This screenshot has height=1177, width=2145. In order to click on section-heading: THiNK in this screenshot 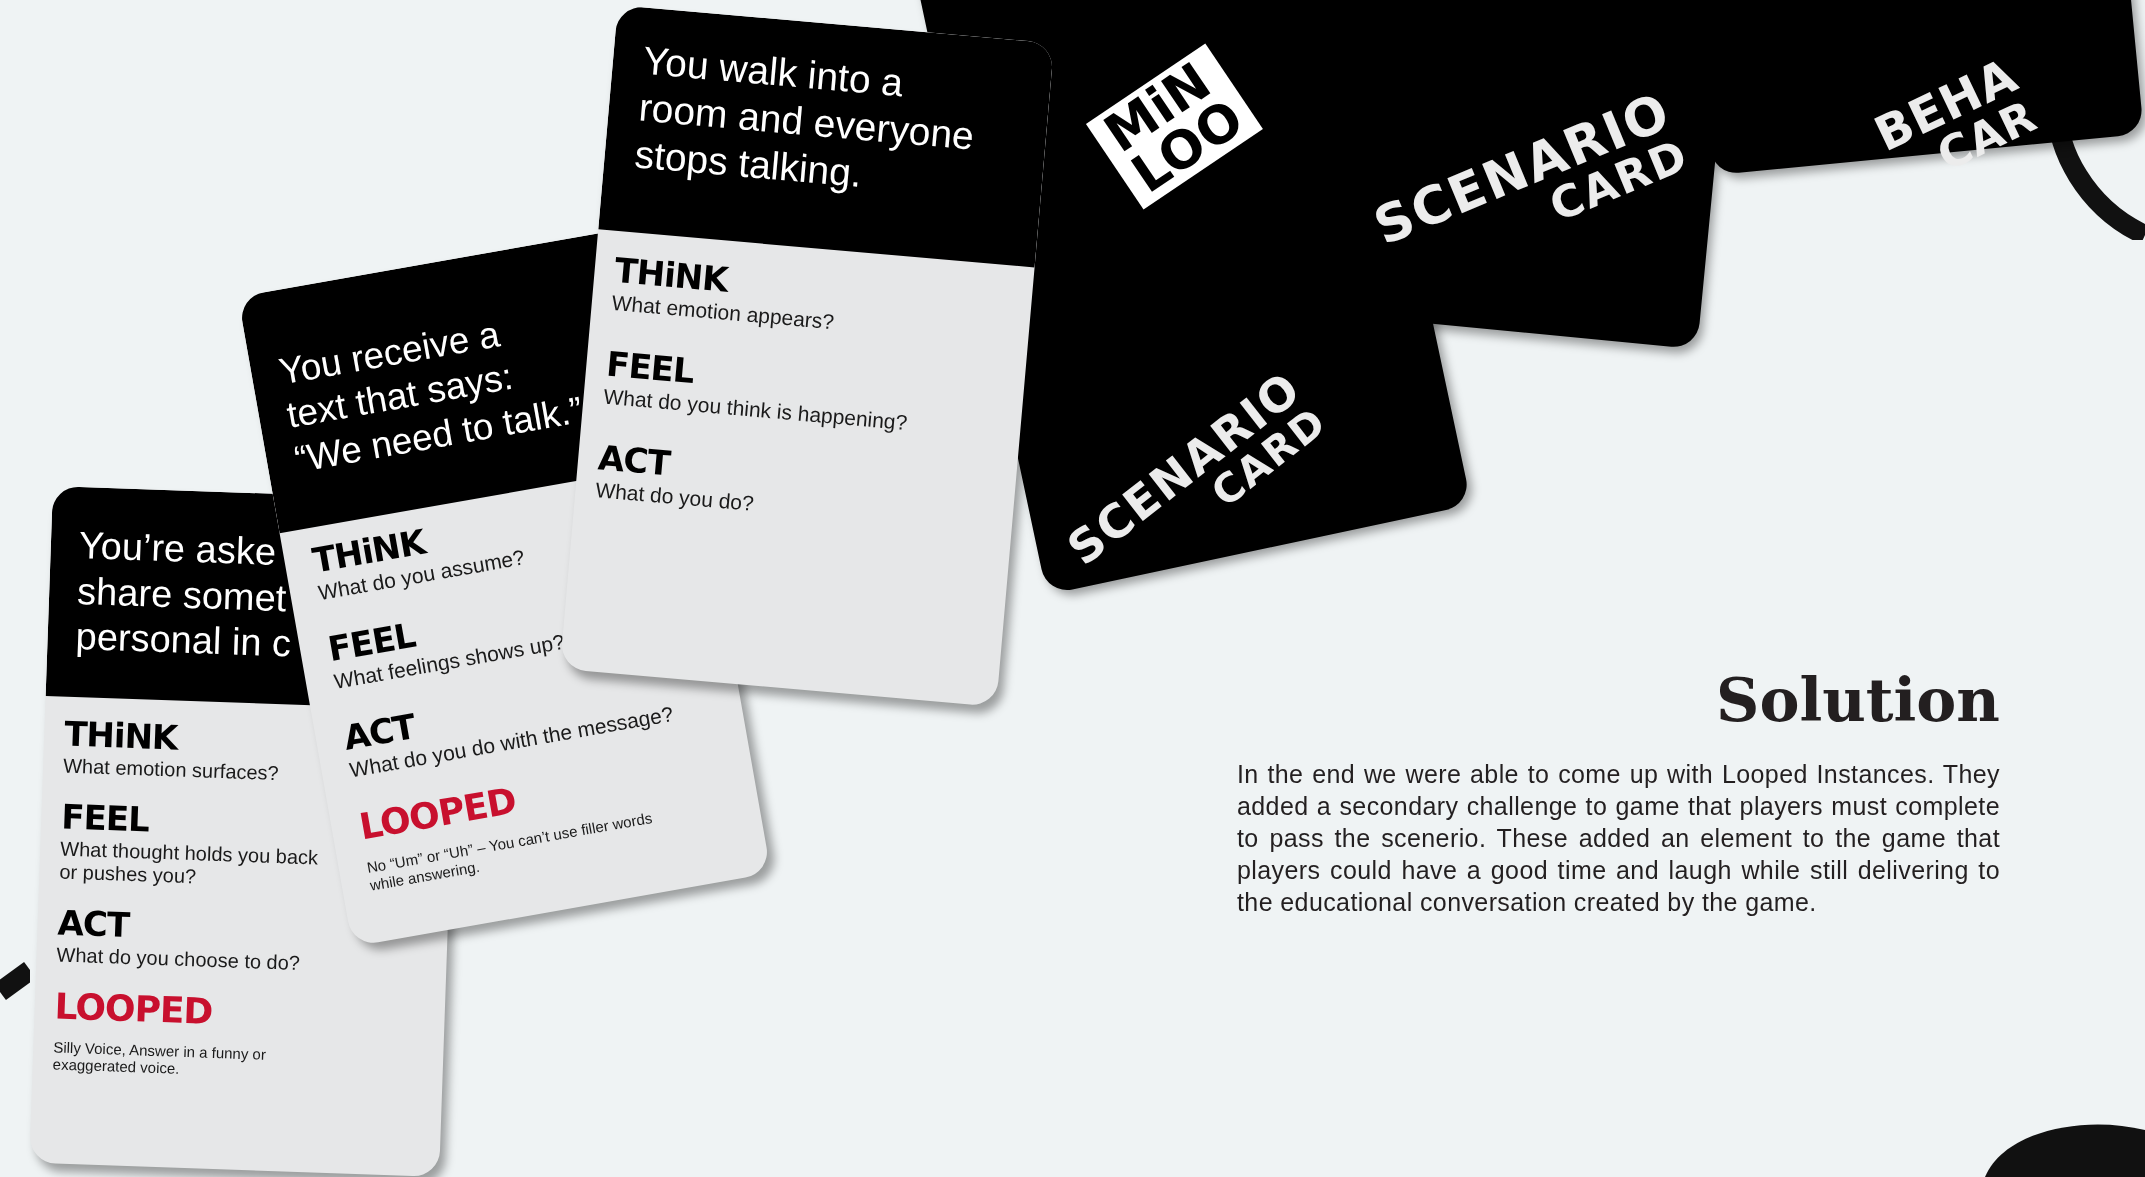, I will do `click(120, 735)`.